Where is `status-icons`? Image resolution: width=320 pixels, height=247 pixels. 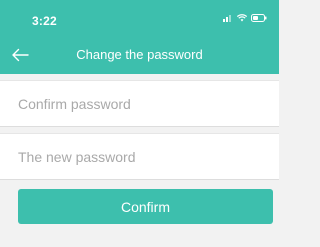 status-icons is located at coordinates (245, 18).